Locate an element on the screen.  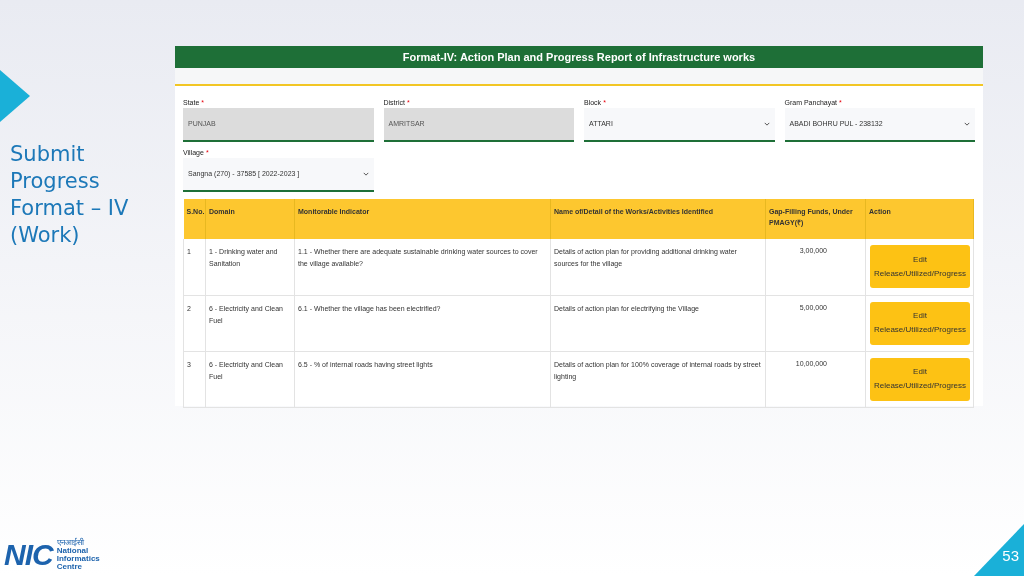
page-number: 53 is located at coordinates (1010, 555).